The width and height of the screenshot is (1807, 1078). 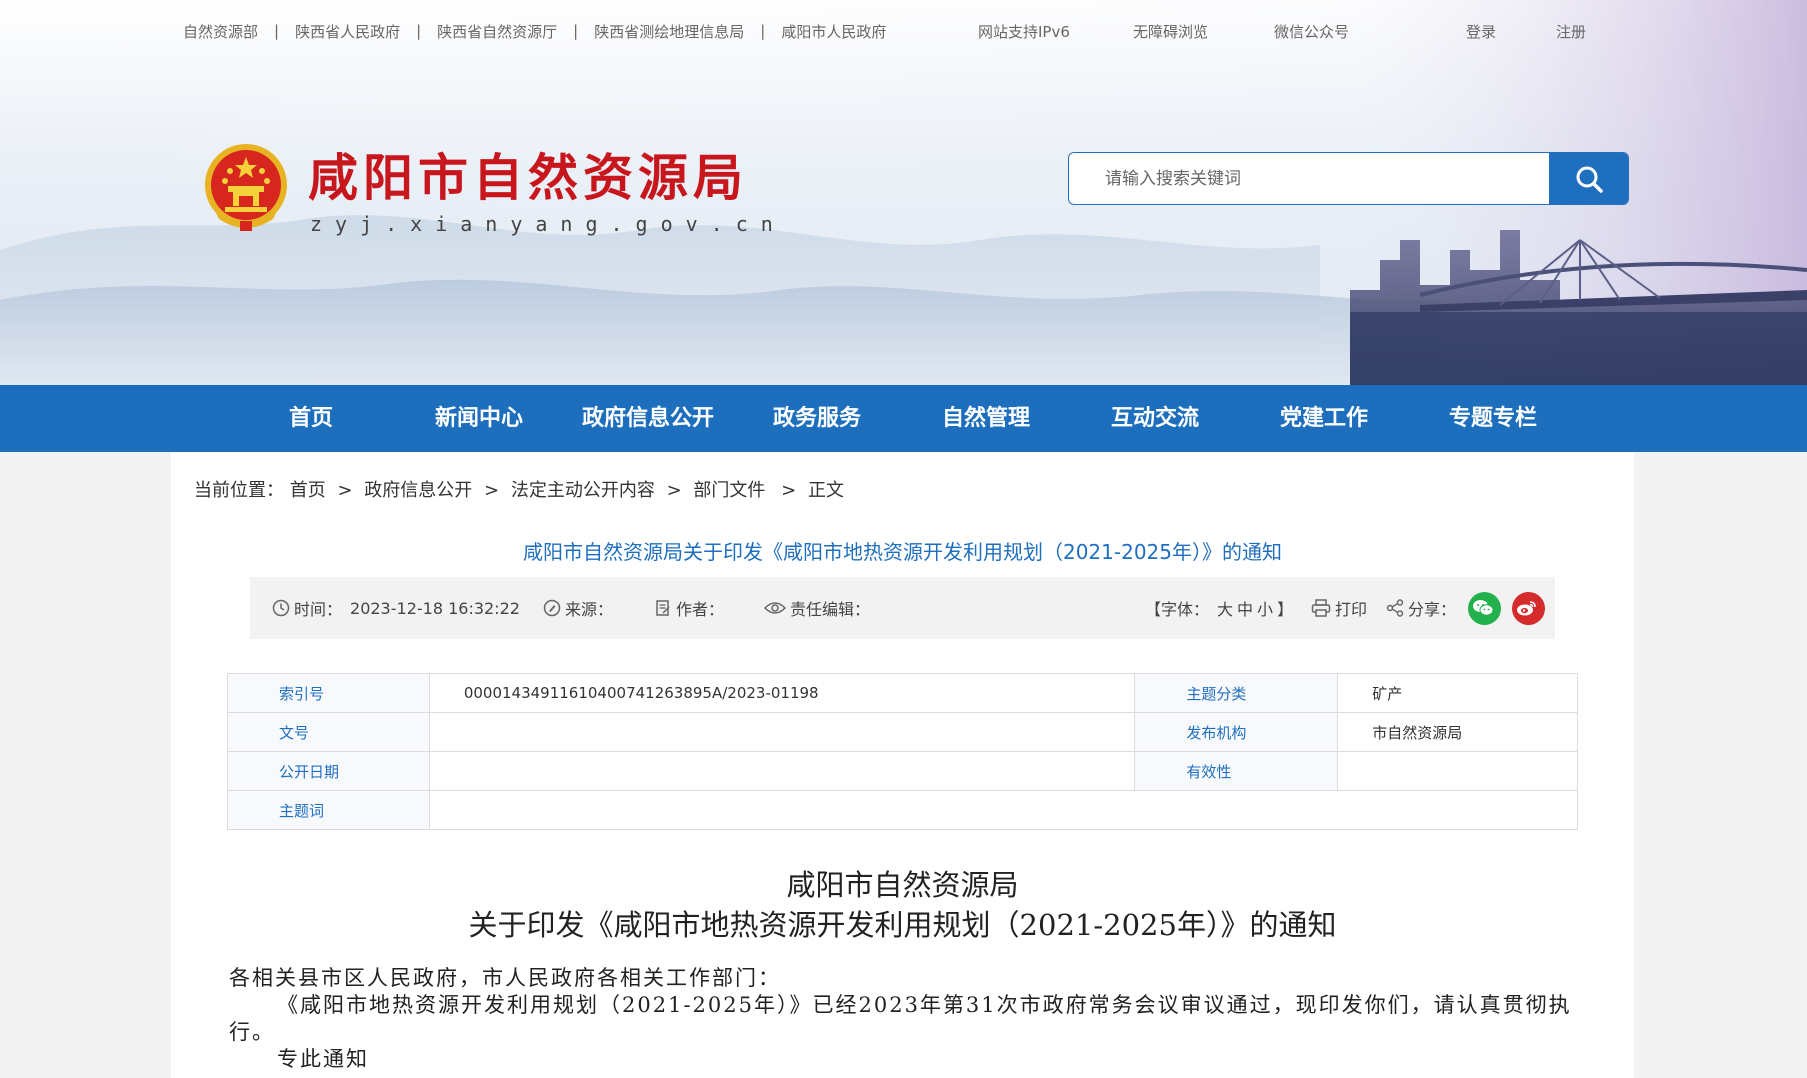 I want to click on share-wechat-button, so click(x=1485, y=608).